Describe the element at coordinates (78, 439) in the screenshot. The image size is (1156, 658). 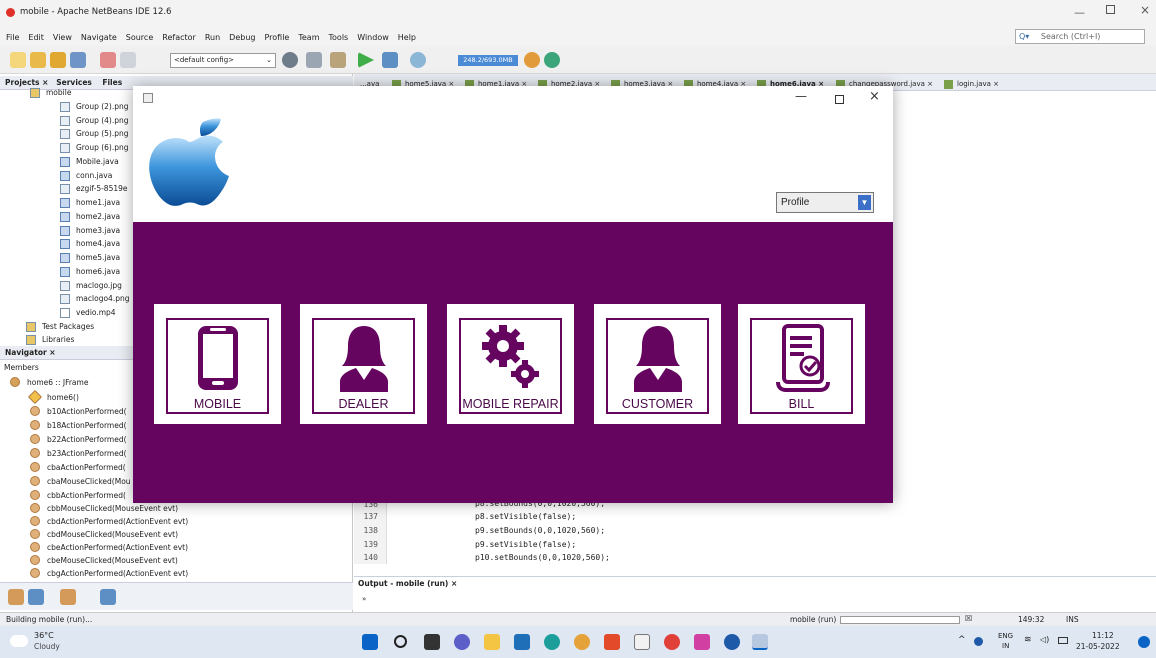
I see `nav-item: b22ActionPerformed(` at that location.